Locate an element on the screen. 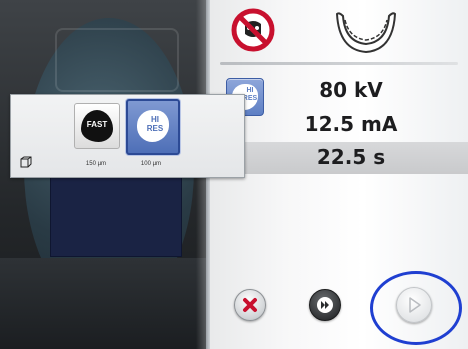  start-button-highlight-ring is located at coordinates (416, 308).